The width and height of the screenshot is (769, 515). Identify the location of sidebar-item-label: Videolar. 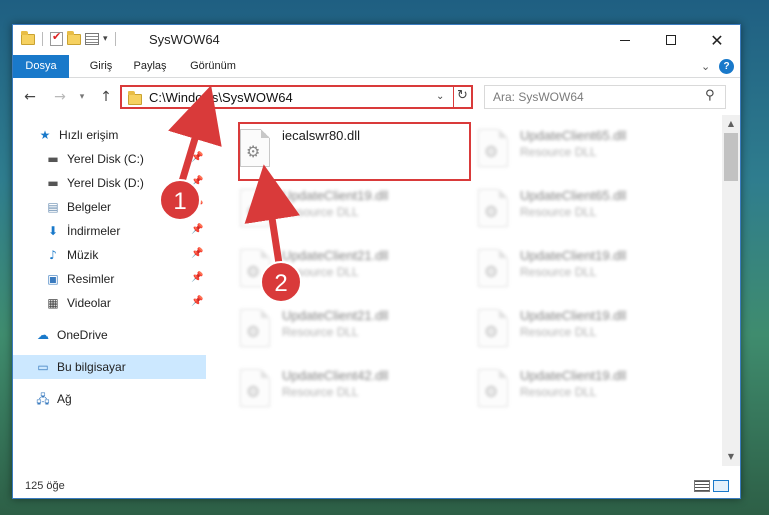
(89, 303).